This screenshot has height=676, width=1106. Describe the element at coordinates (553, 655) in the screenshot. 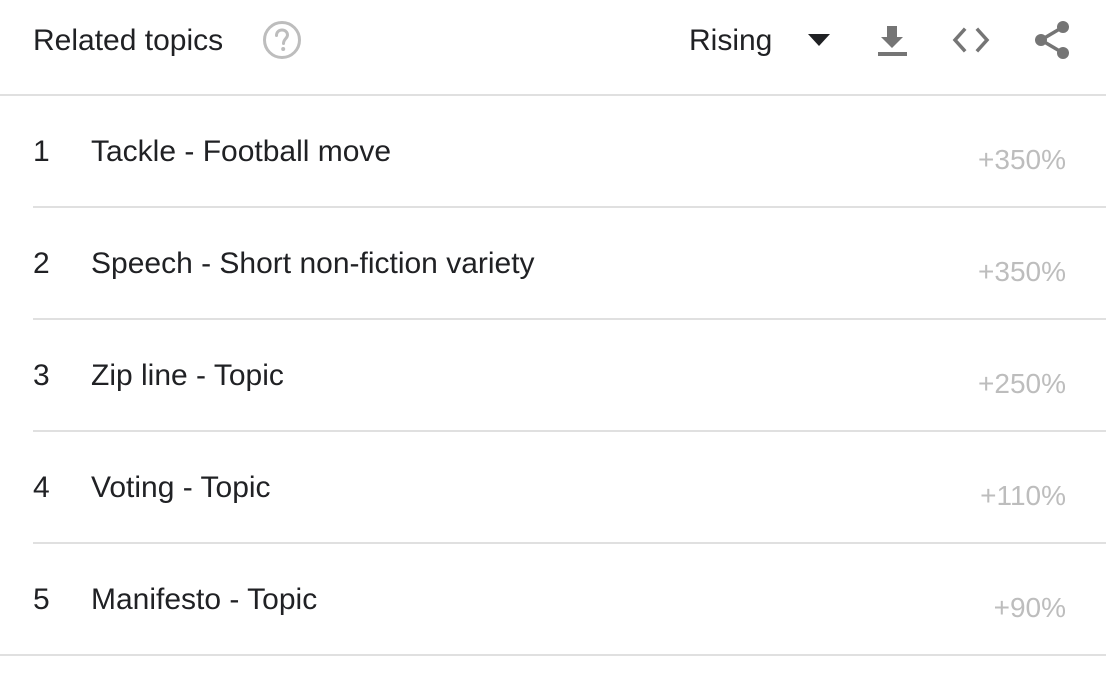

I see `row-divider` at that location.